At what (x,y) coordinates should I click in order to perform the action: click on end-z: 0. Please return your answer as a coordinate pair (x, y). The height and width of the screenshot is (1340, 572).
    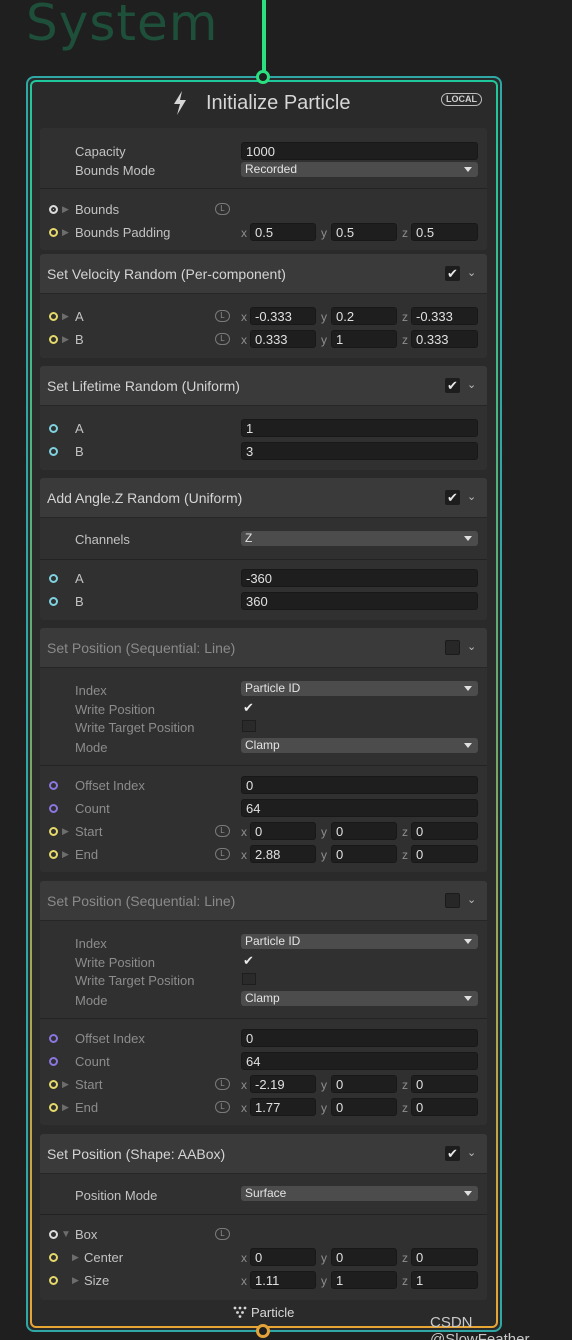
    Looking at the image, I should click on (444, 854).